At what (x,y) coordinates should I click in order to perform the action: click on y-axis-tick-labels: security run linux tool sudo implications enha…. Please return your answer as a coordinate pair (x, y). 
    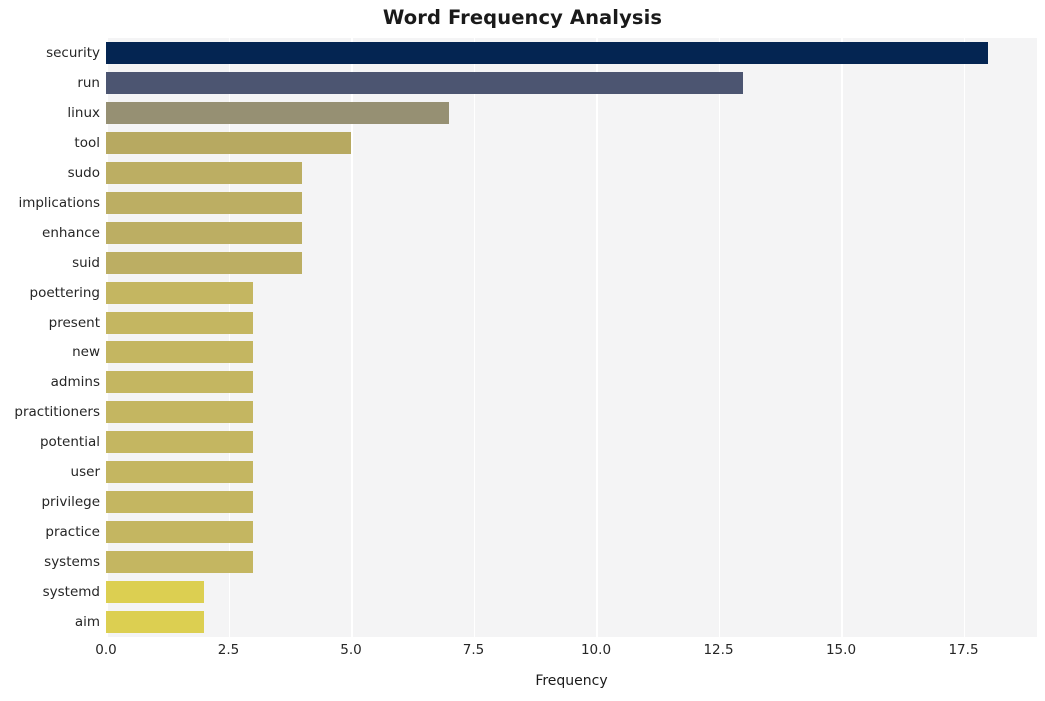
    Looking at the image, I should click on (50, 337).